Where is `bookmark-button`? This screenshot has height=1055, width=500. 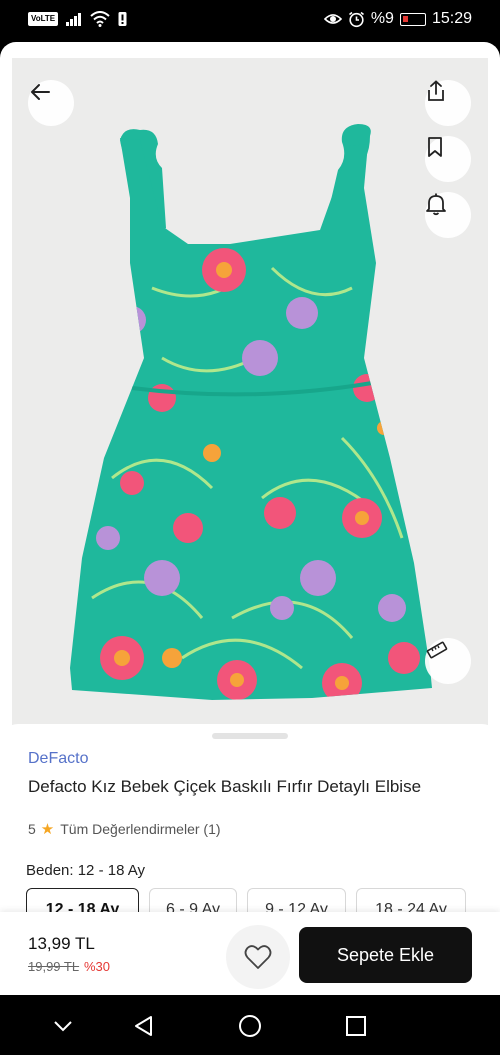 bookmark-button is located at coordinates (448, 159).